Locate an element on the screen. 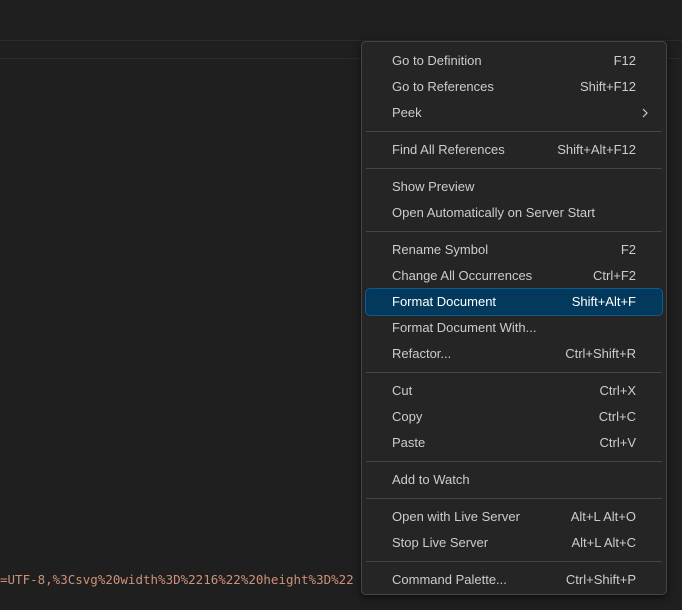  menu-item-label: Paste is located at coordinates (409, 442).